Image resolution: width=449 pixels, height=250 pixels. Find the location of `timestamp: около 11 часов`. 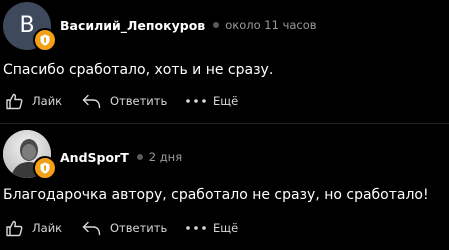

timestamp: около 11 часов is located at coordinates (270, 25).